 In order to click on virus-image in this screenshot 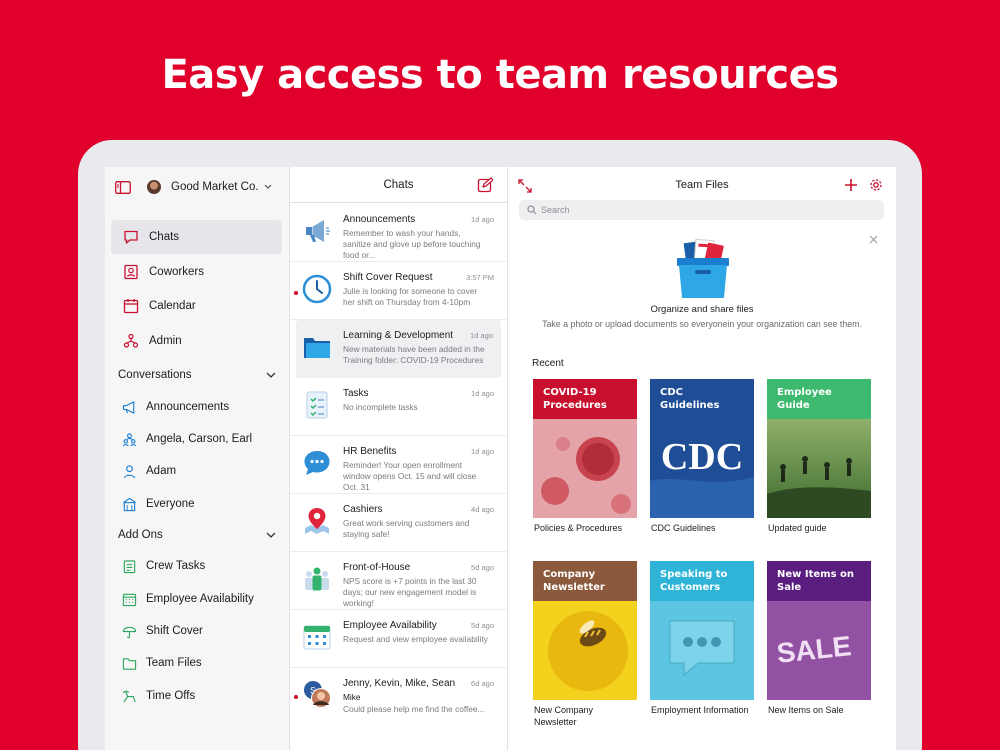, I will do `click(585, 468)`.